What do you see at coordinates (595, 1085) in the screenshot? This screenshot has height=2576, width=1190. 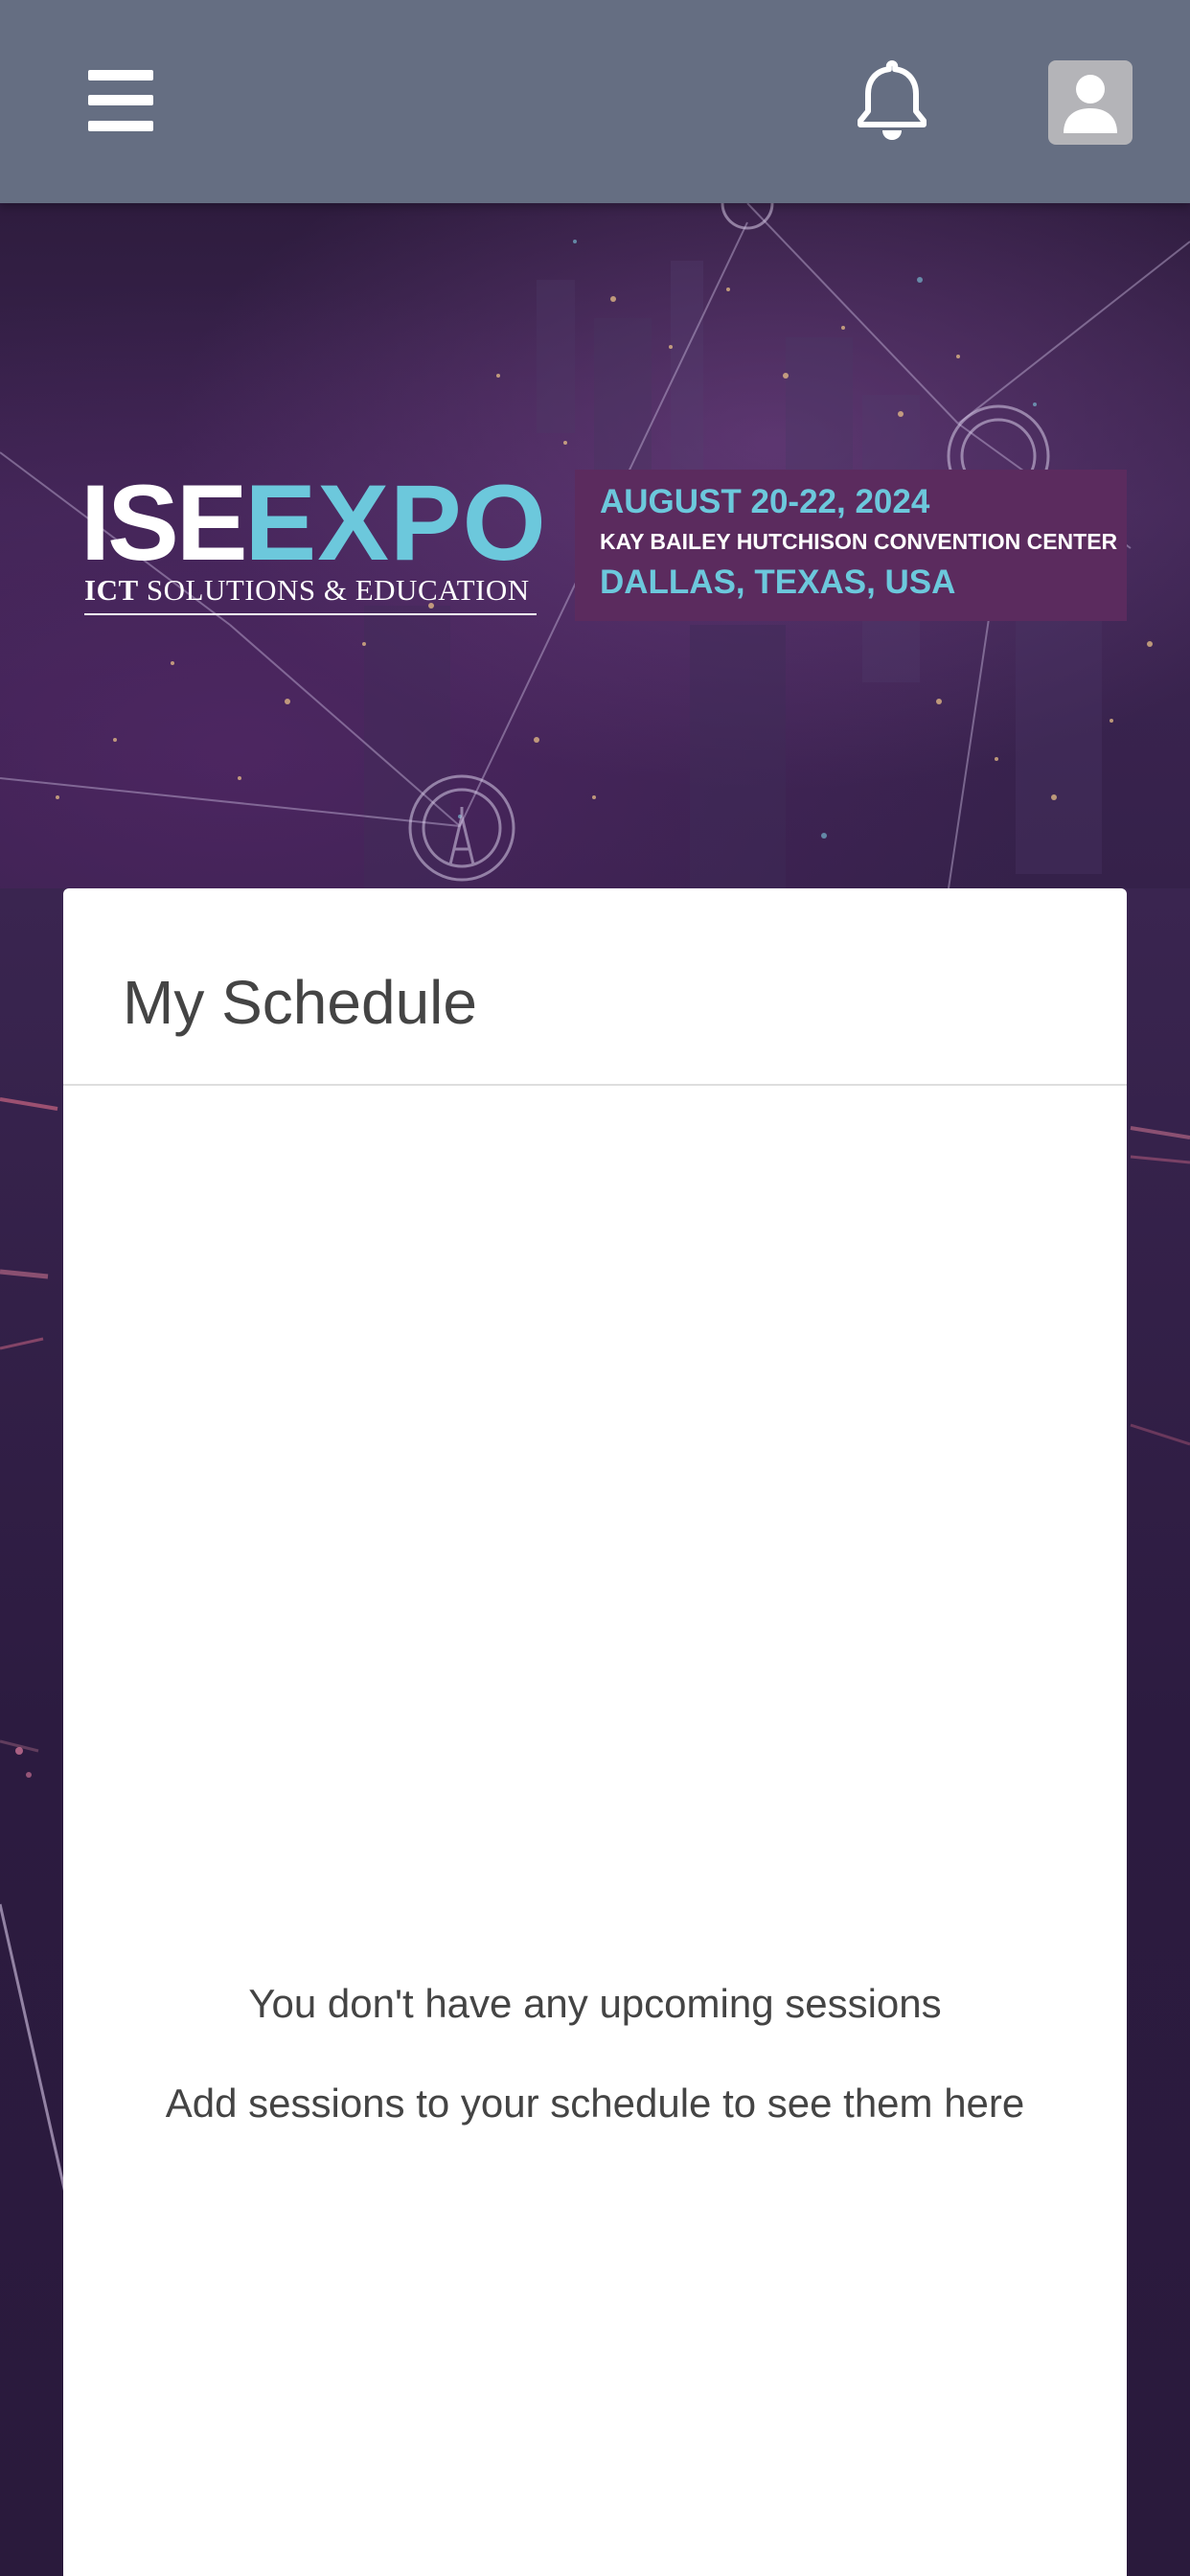 I see `card-divider` at bounding box center [595, 1085].